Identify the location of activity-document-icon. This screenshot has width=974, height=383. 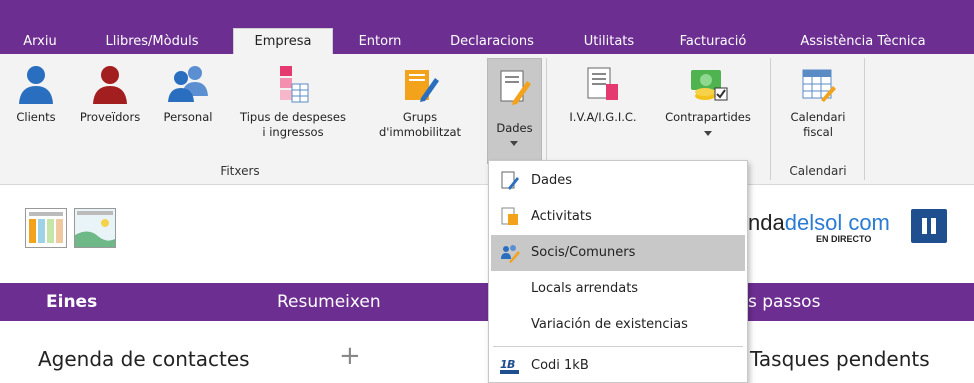
(509, 216).